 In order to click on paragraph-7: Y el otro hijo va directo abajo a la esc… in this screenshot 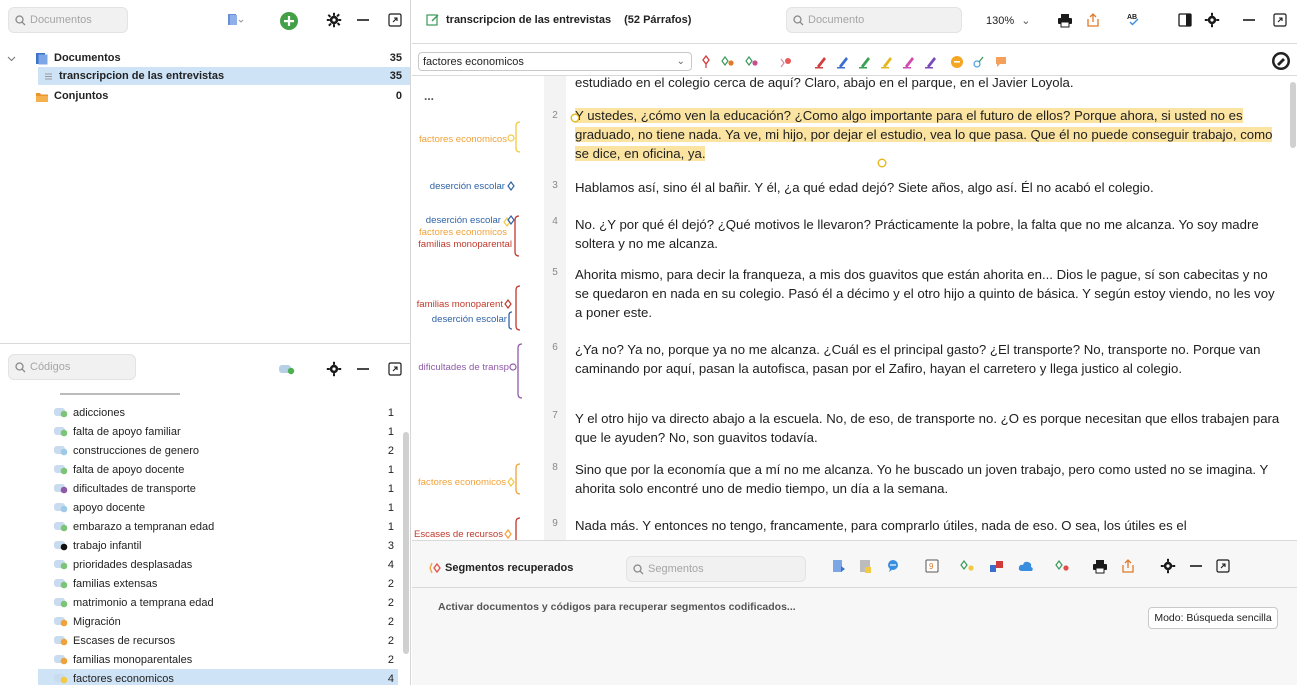, I will do `click(930, 428)`.